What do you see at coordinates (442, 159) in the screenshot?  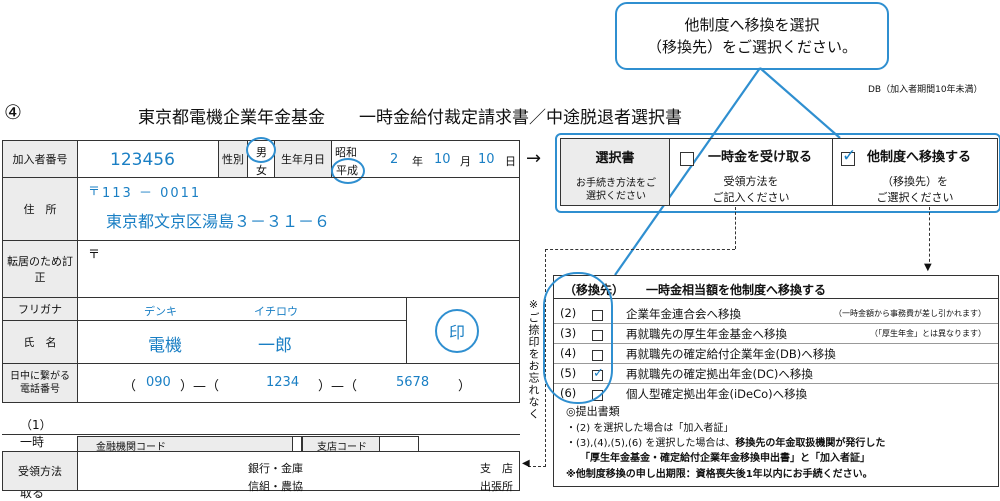 I see `dob-month: 10` at bounding box center [442, 159].